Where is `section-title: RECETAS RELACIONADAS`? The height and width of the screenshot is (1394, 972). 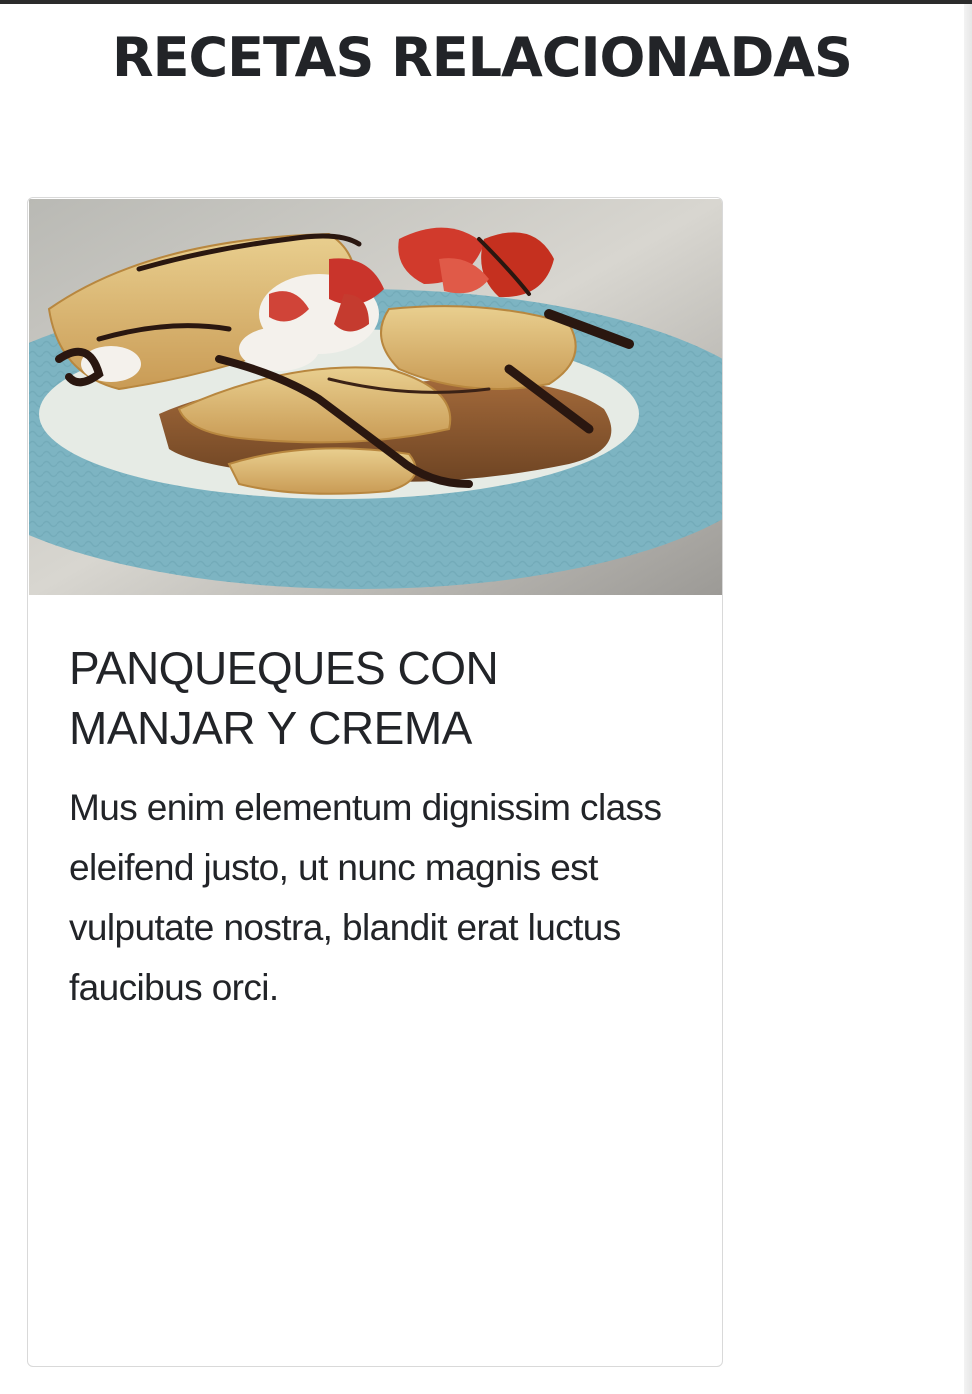
section-title: RECETAS RELACIONADAS is located at coordinates (482, 57).